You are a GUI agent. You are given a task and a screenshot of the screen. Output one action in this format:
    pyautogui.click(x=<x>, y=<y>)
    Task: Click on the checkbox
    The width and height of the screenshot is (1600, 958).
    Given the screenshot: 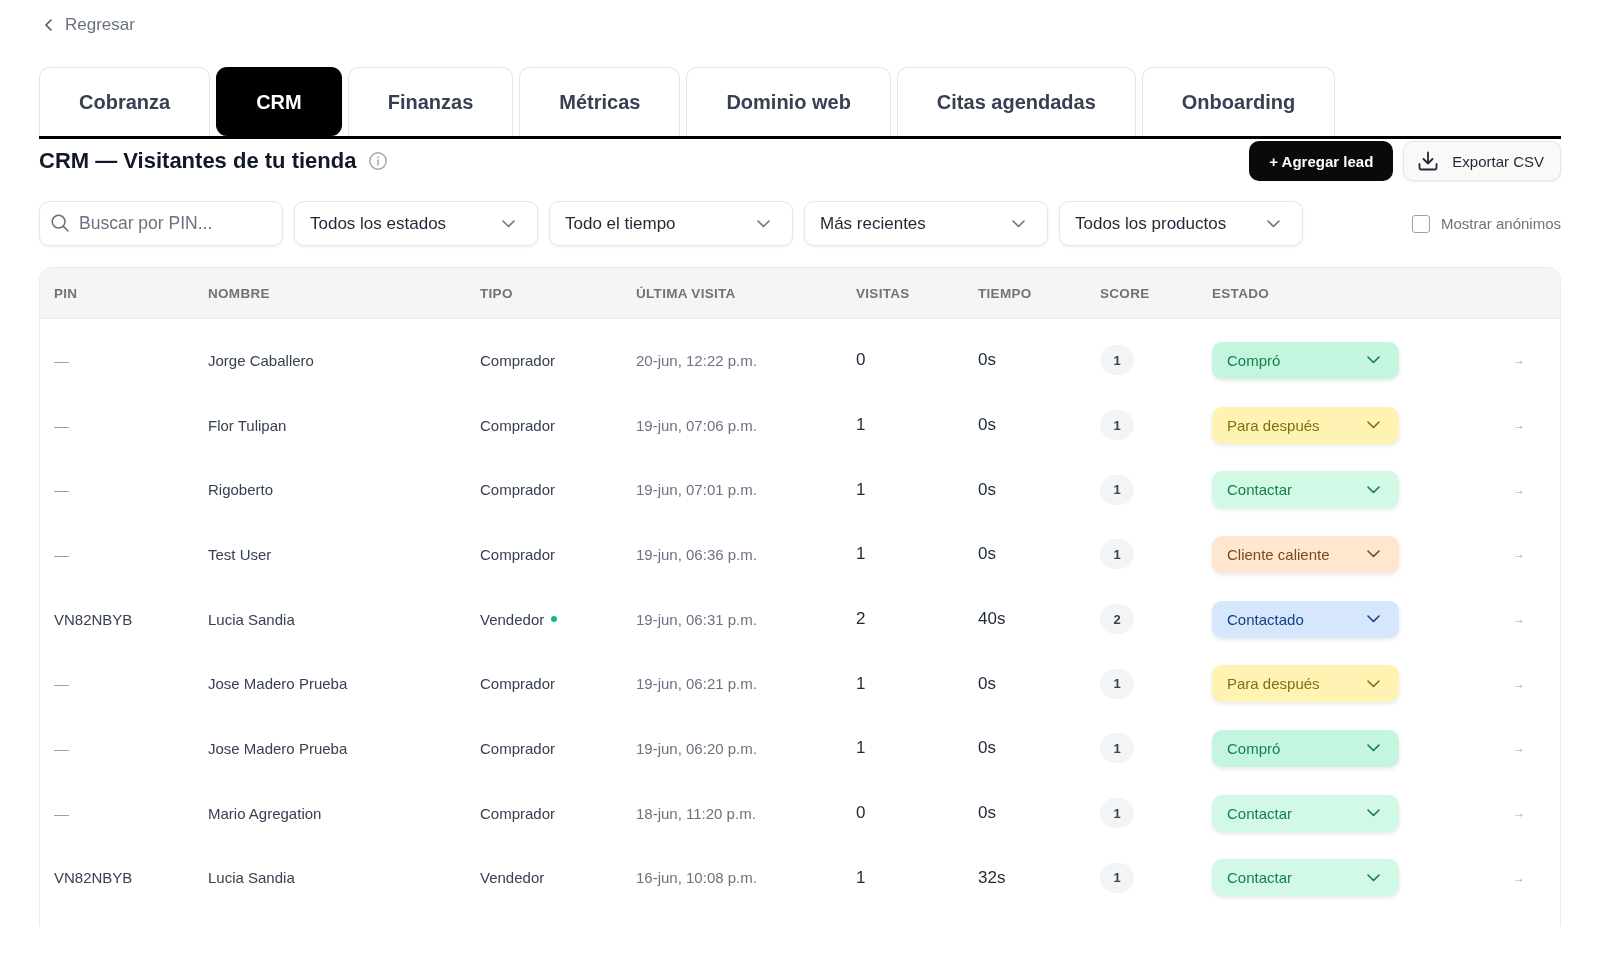 What is the action you would take?
    pyautogui.click(x=1420, y=223)
    